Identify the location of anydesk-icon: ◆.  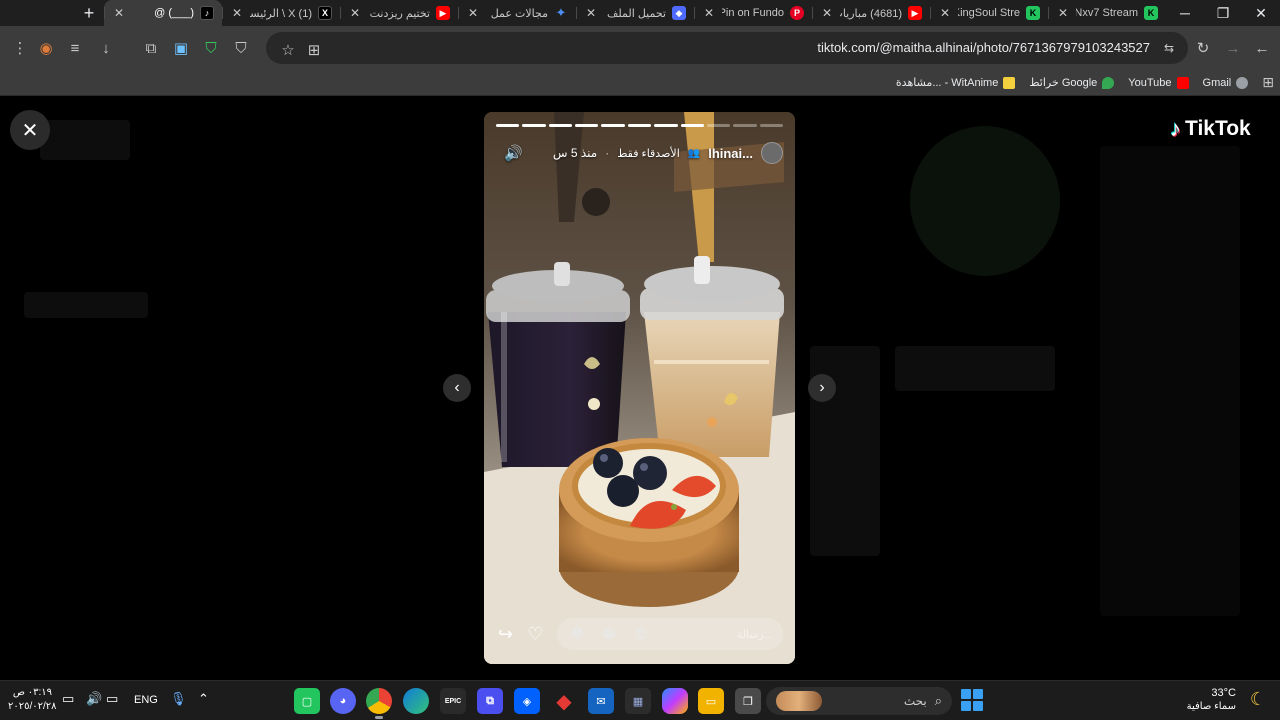
(564, 701).